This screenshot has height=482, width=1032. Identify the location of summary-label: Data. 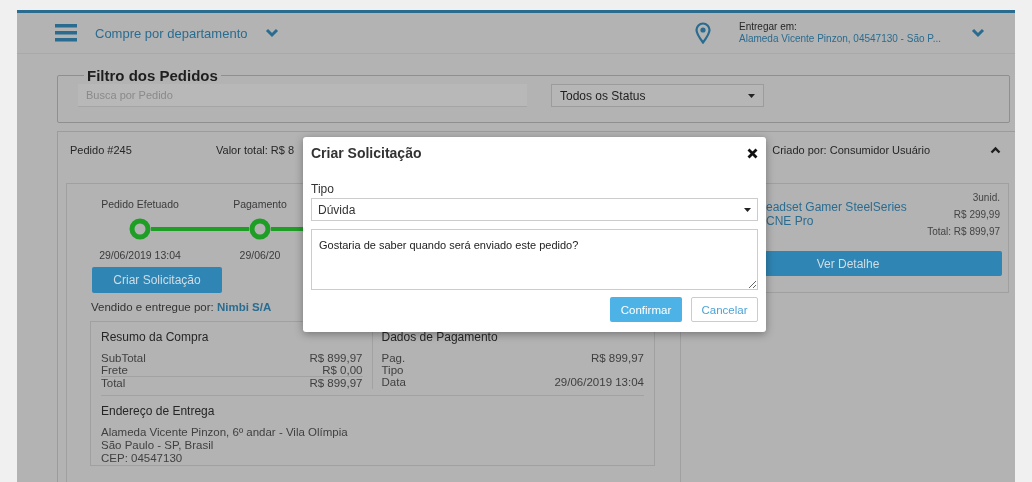
(393, 382).